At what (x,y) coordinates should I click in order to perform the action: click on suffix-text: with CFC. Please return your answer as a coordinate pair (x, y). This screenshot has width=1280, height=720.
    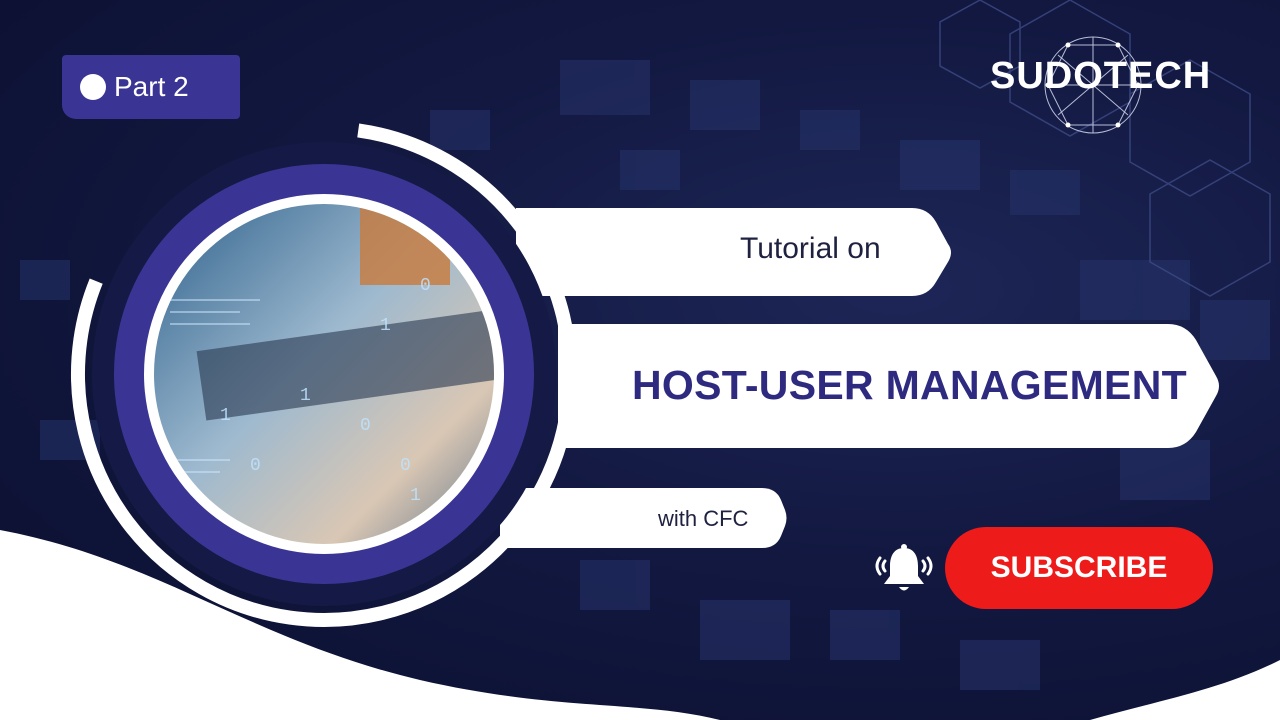
    Looking at the image, I should click on (703, 518).